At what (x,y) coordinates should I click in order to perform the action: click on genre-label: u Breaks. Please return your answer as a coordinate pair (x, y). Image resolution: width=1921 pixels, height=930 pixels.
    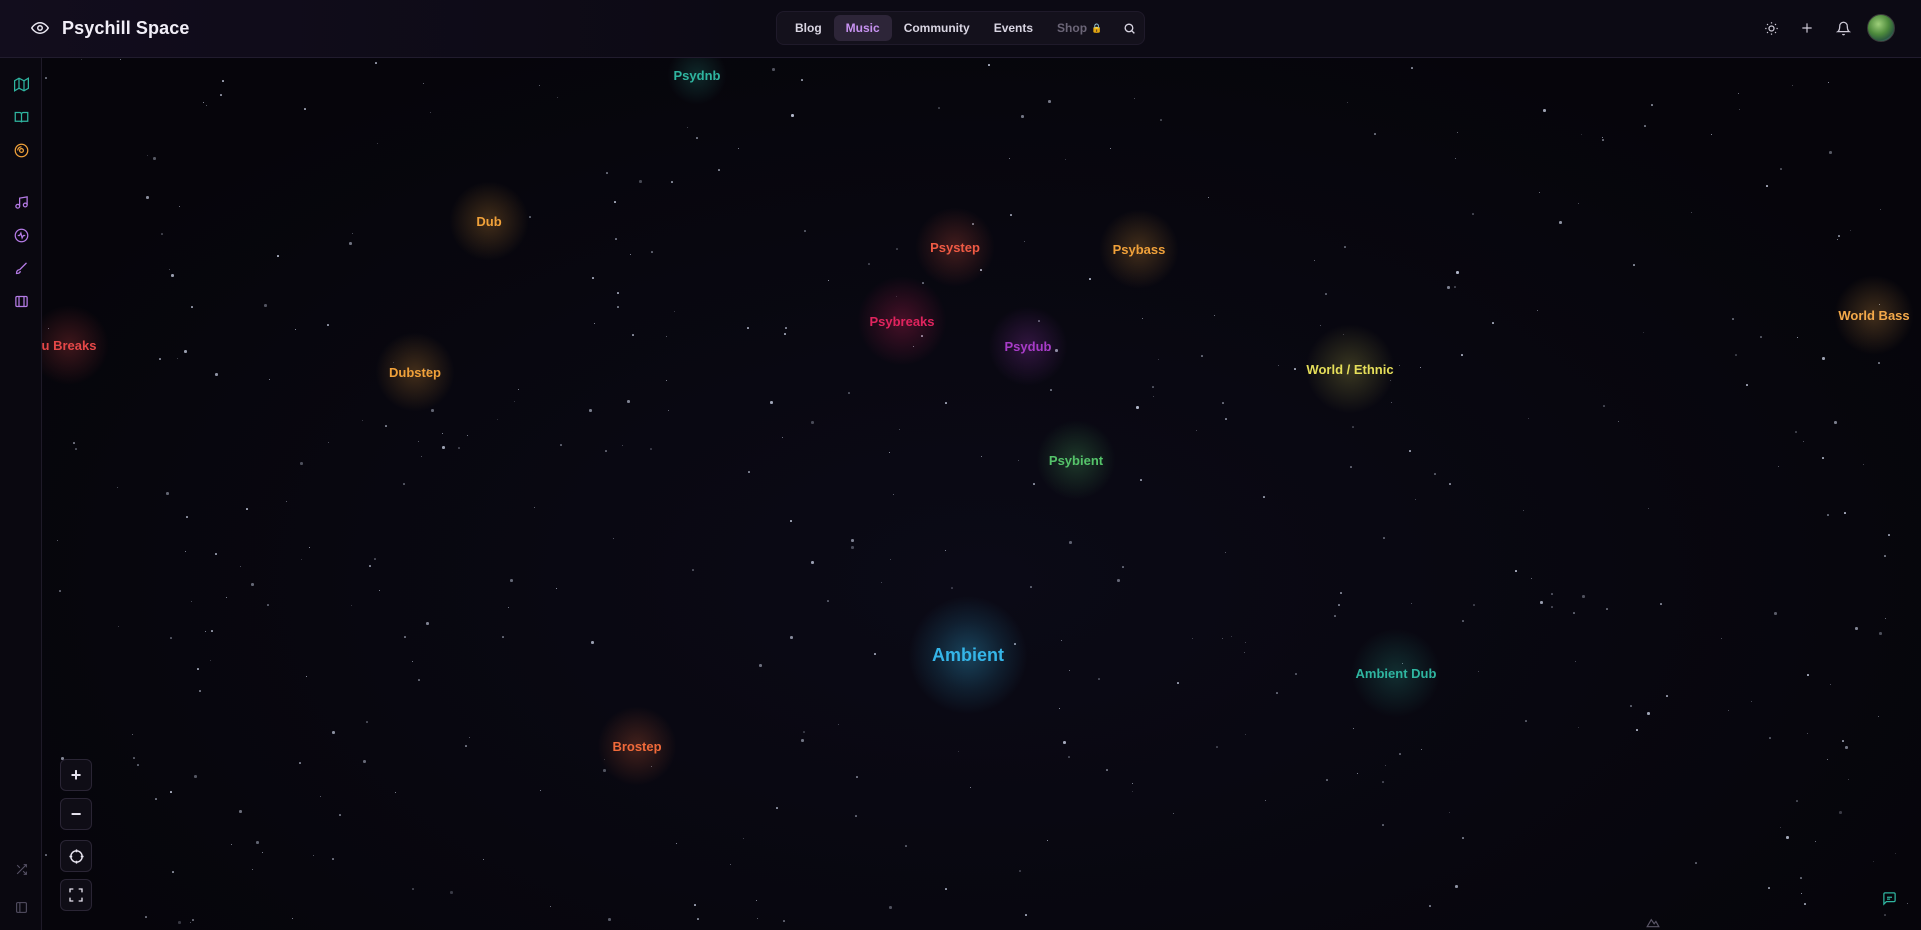
    Looking at the image, I should click on (69, 345).